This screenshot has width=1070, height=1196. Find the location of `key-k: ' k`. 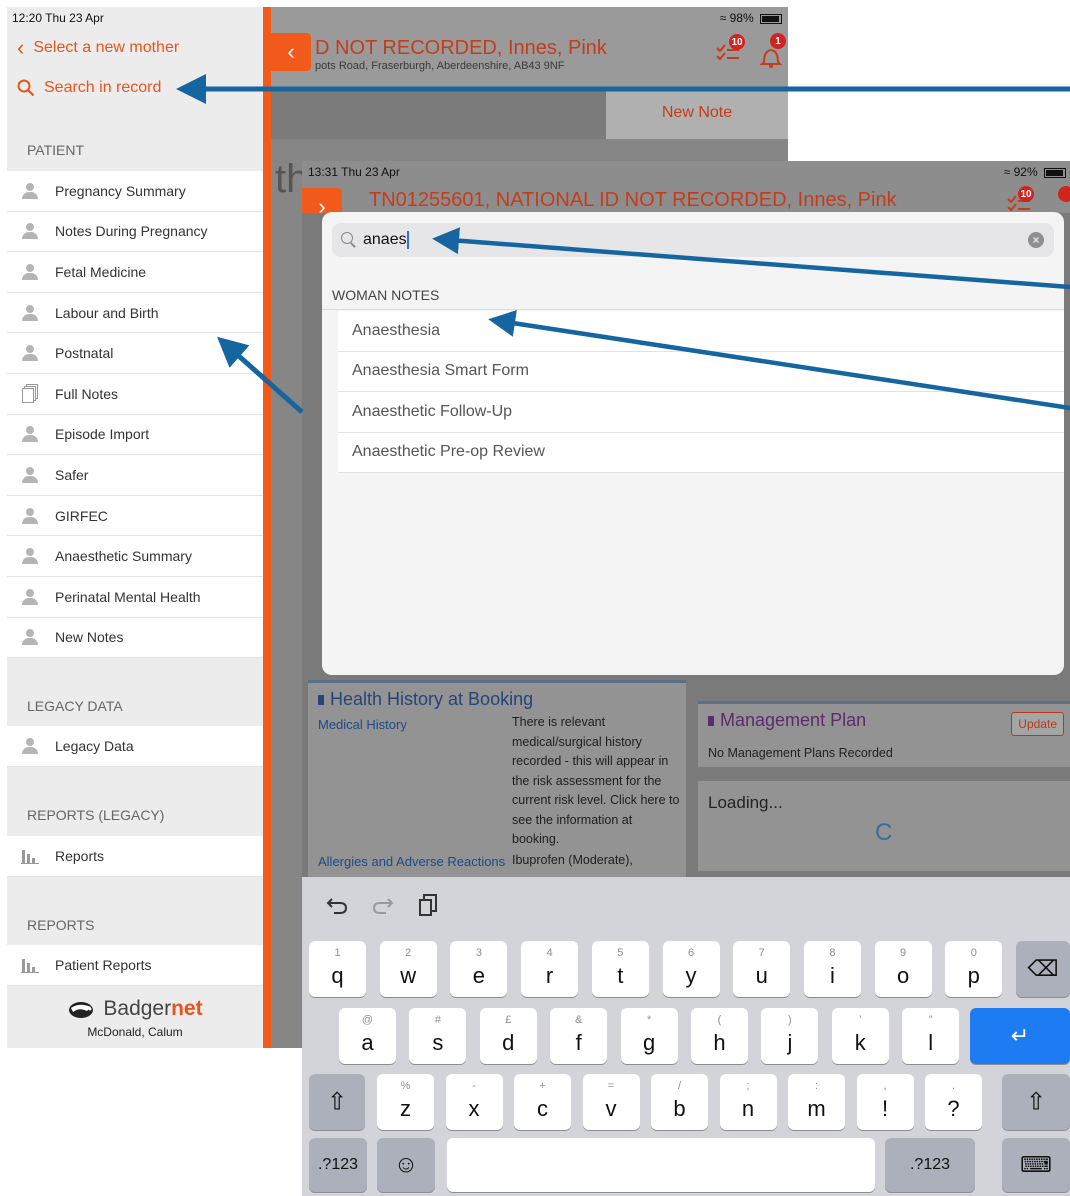

key-k: ' k is located at coordinates (860, 1036).